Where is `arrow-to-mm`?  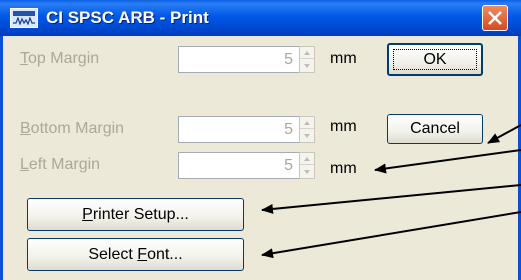 arrow-to-mm is located at coordinates (447, 161).